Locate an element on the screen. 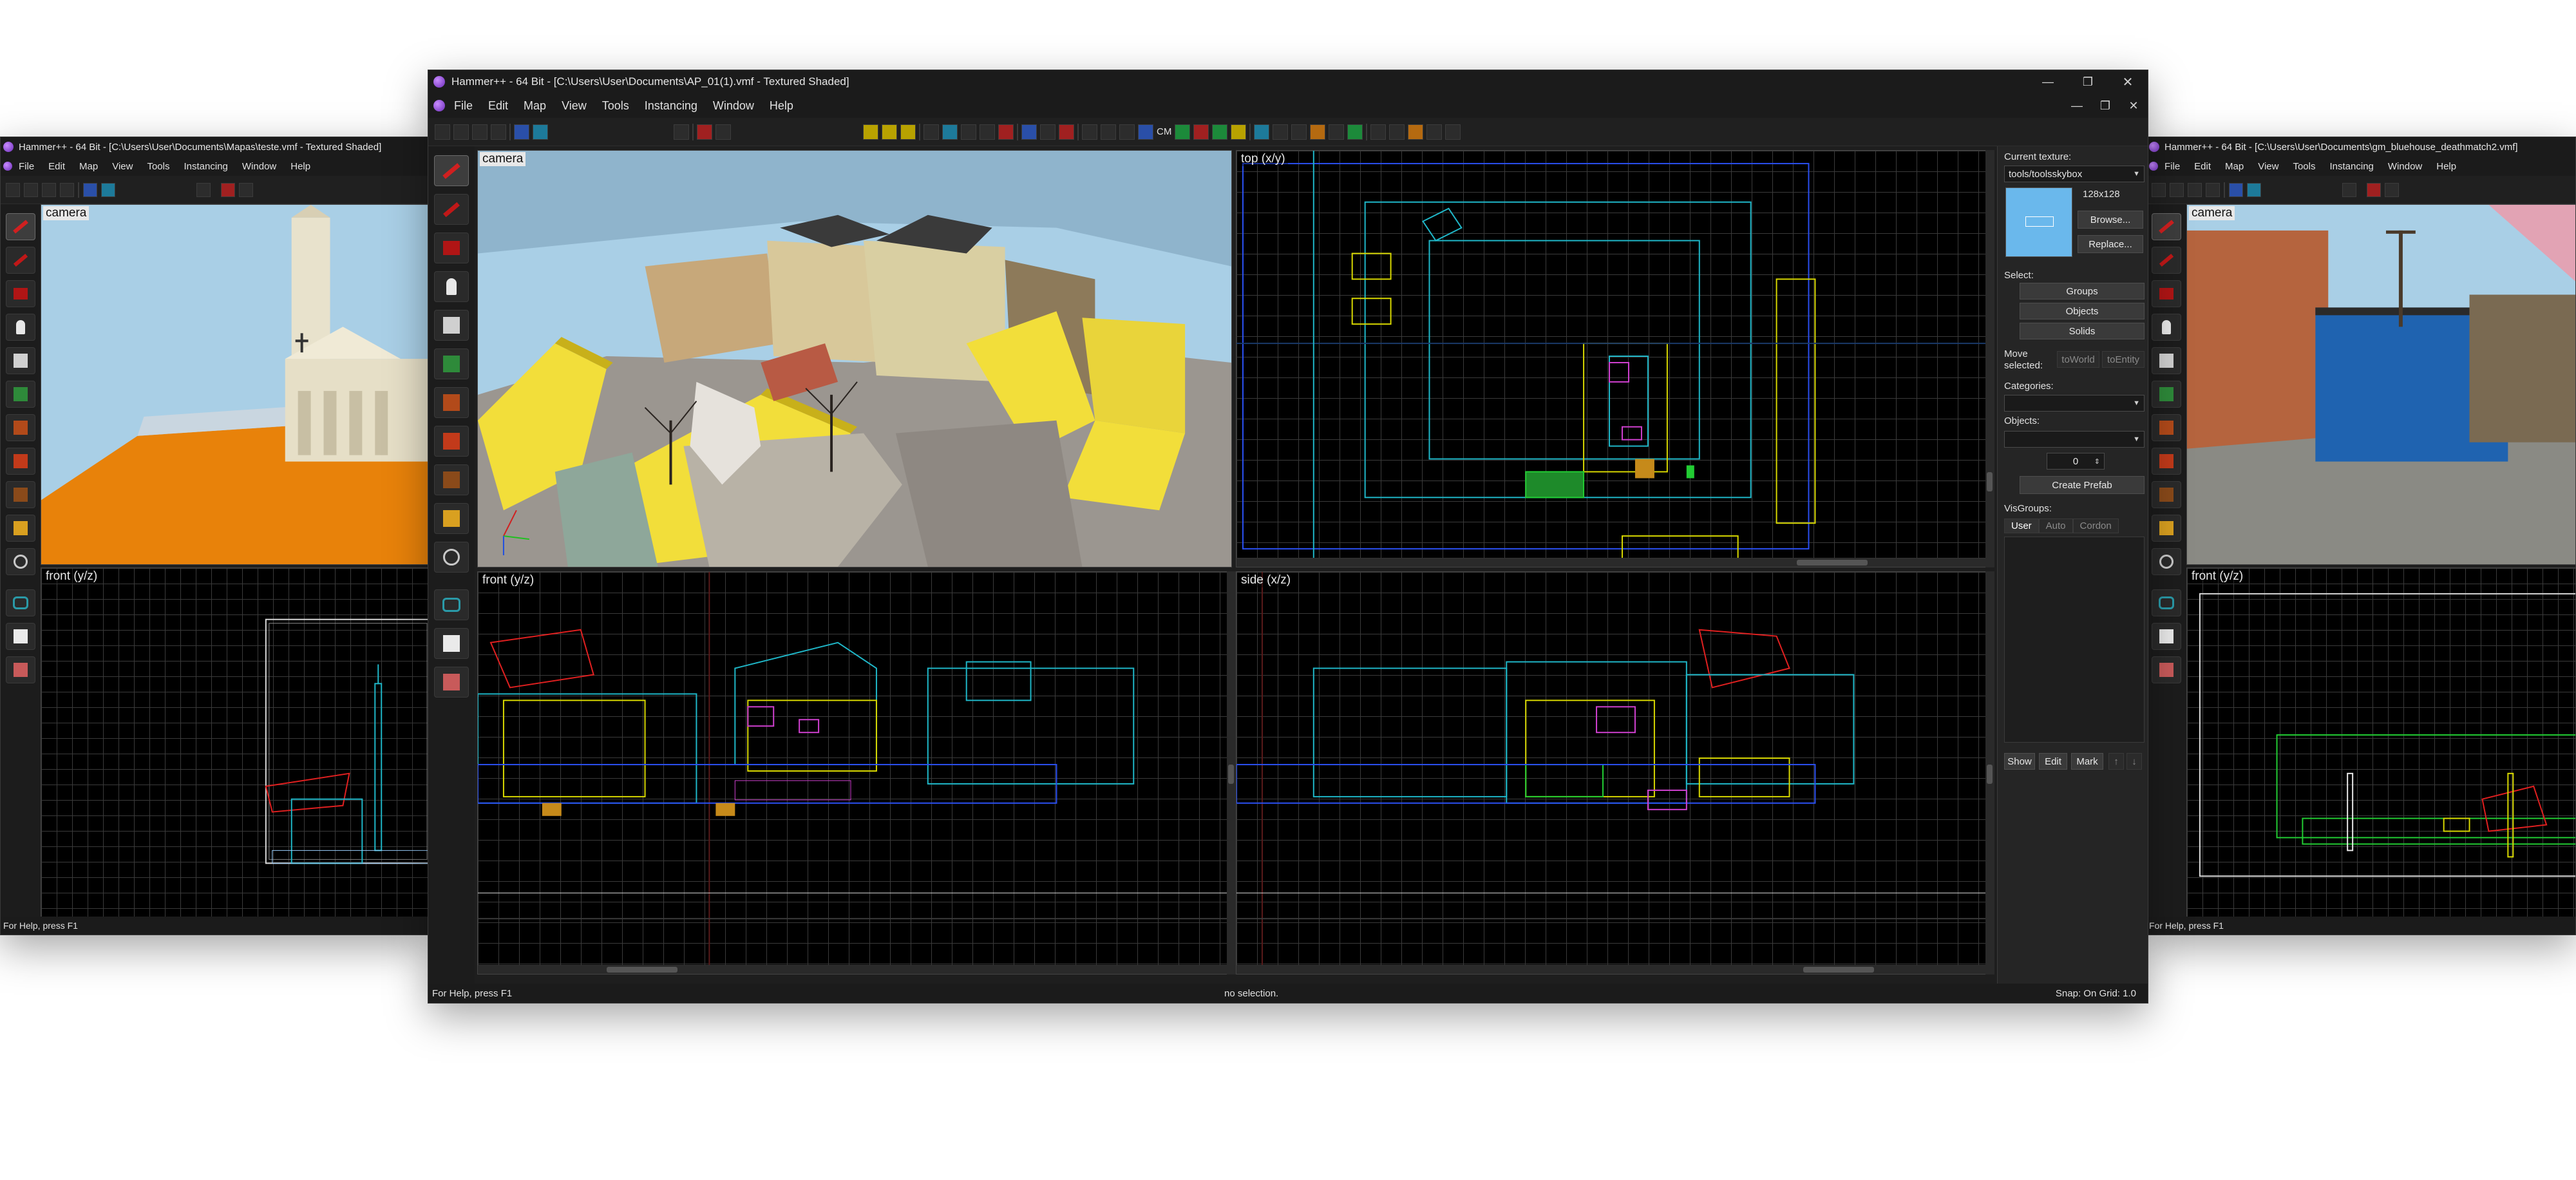  transform-icon is located at coordinates (1262, 132).